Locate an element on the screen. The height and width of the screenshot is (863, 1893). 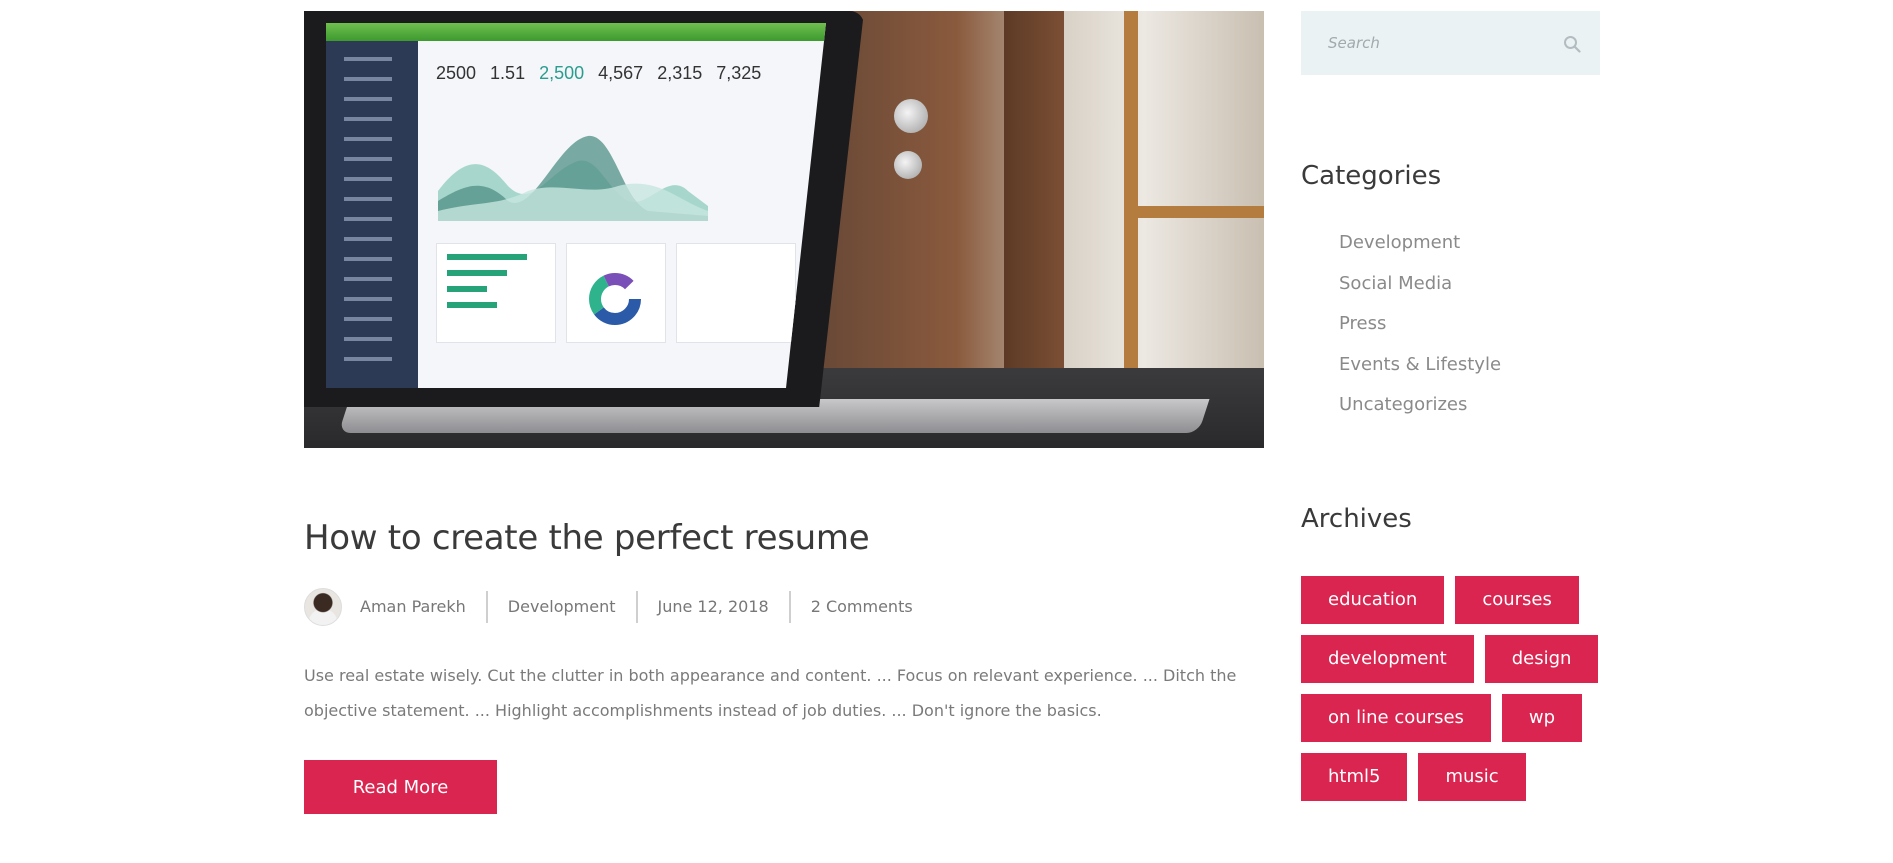
categories-title: Categories is located at coordinates (1371, 176).